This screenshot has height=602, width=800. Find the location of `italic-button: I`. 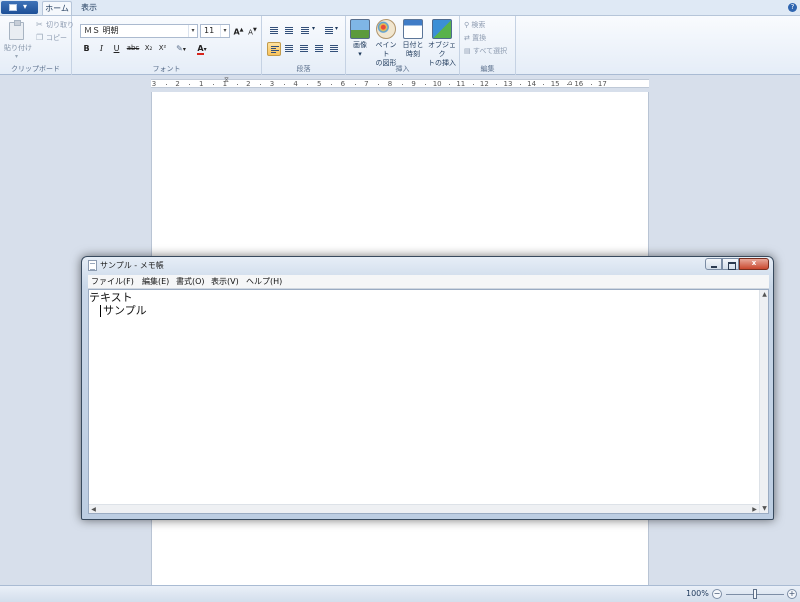

italic-button: I is located at coordinates (101, 48).